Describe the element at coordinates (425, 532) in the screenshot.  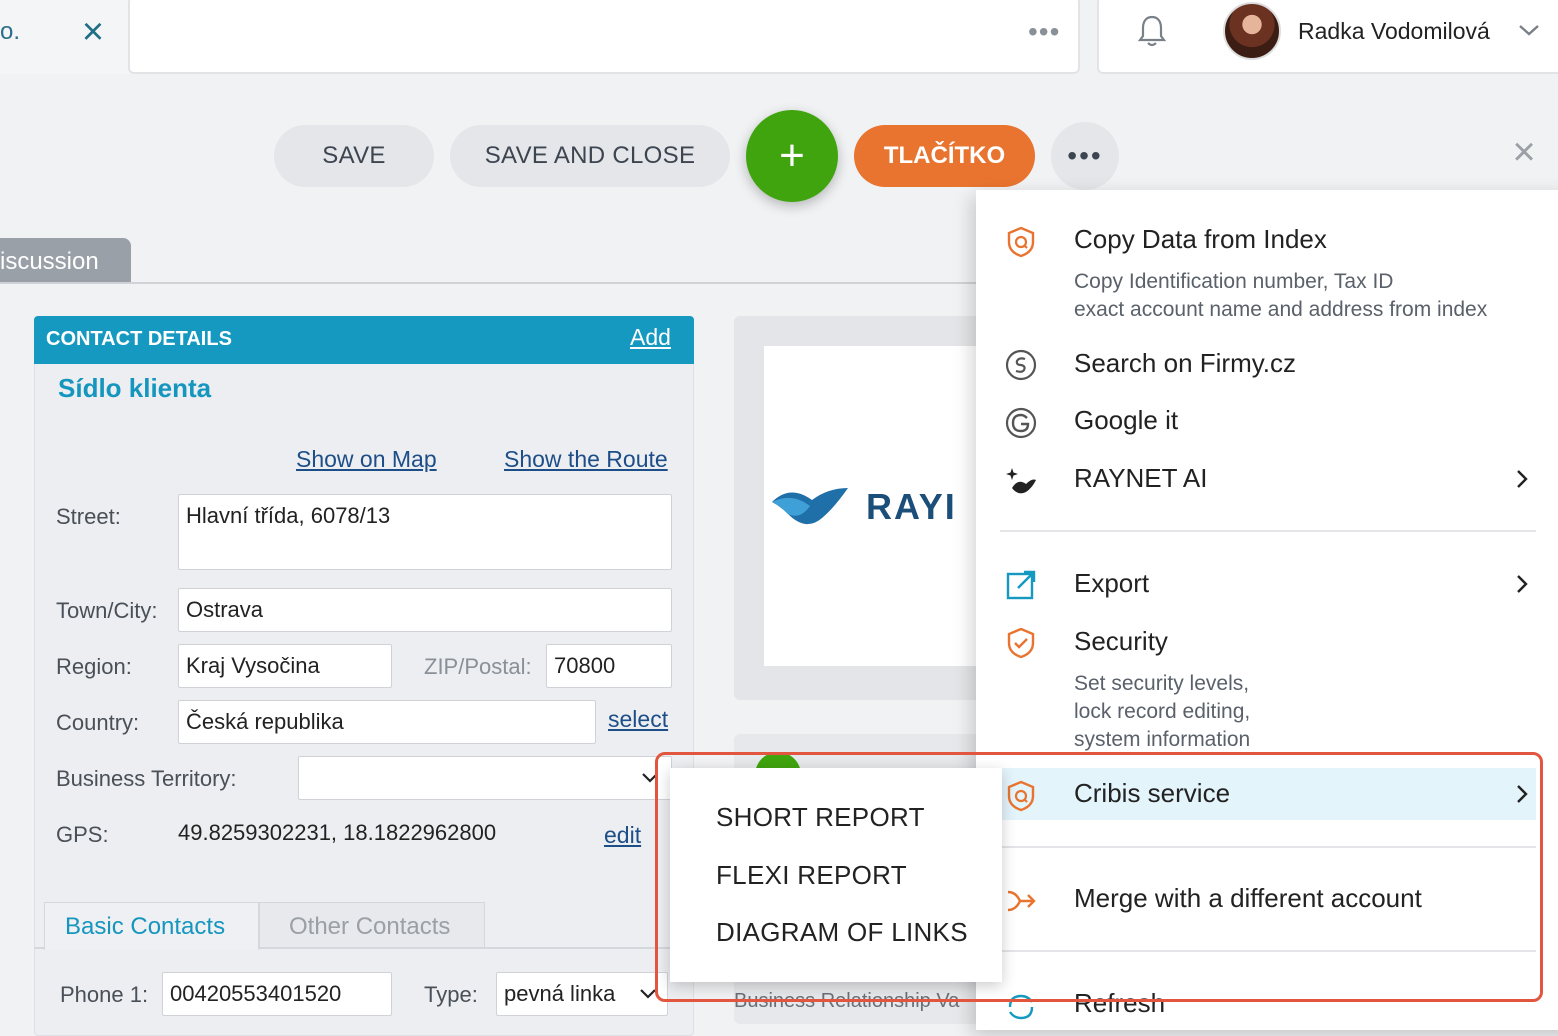
I see `street-field: Hlavní třída, 6078/13` at that location.